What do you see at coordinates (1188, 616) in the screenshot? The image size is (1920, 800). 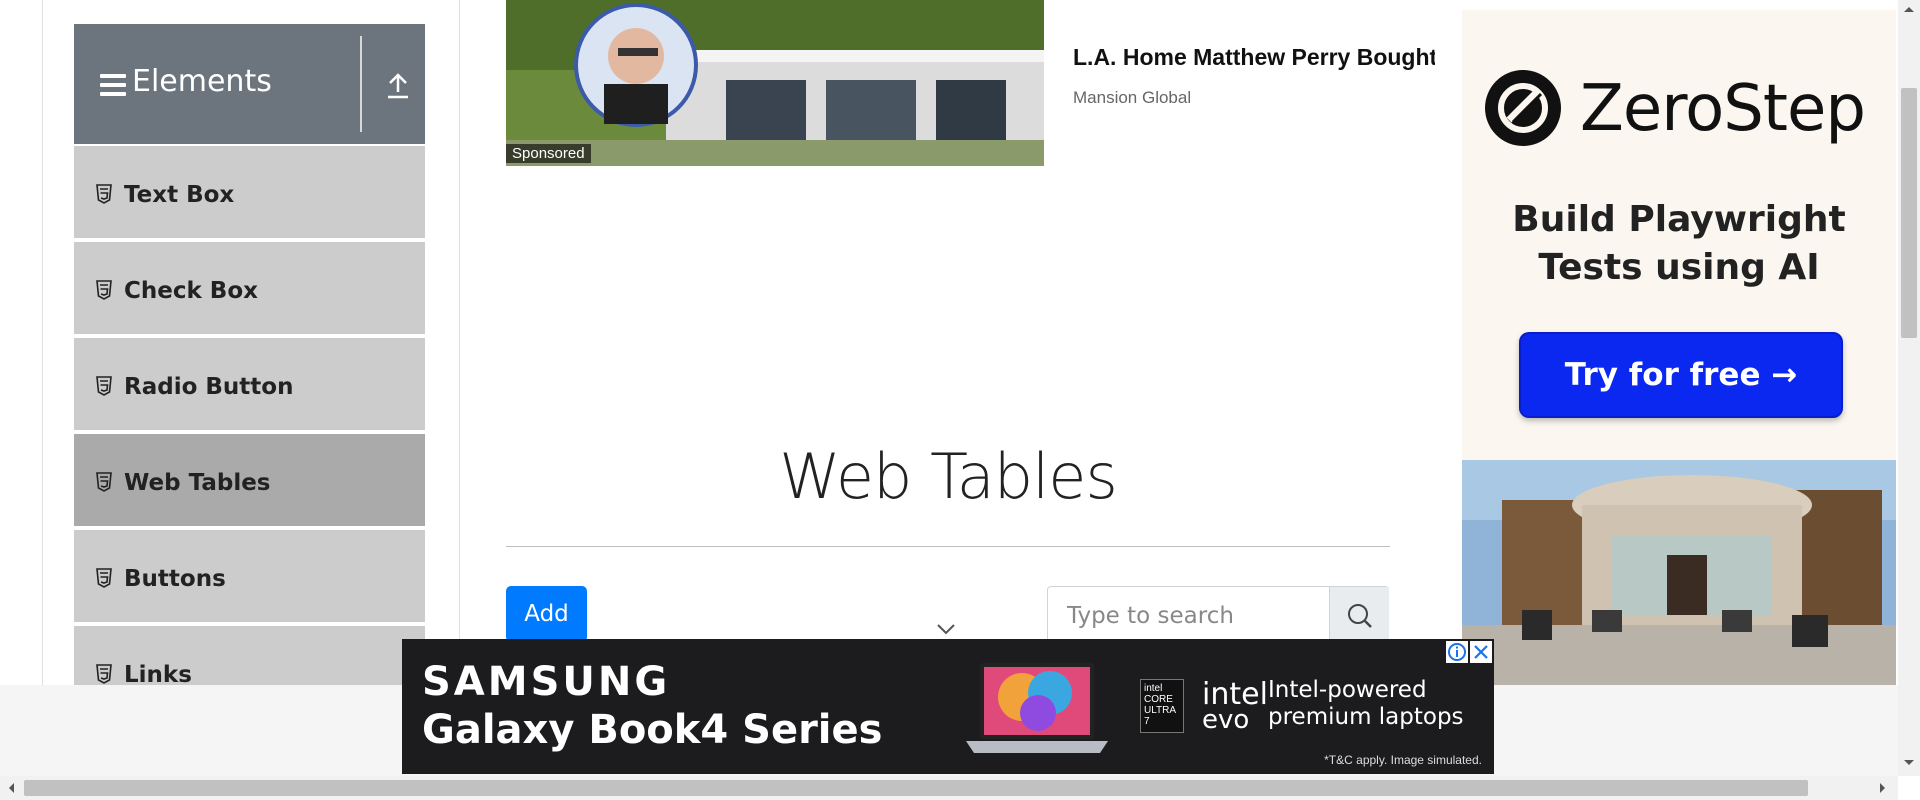 I see `search-input` at bounding box center [1188, 616].